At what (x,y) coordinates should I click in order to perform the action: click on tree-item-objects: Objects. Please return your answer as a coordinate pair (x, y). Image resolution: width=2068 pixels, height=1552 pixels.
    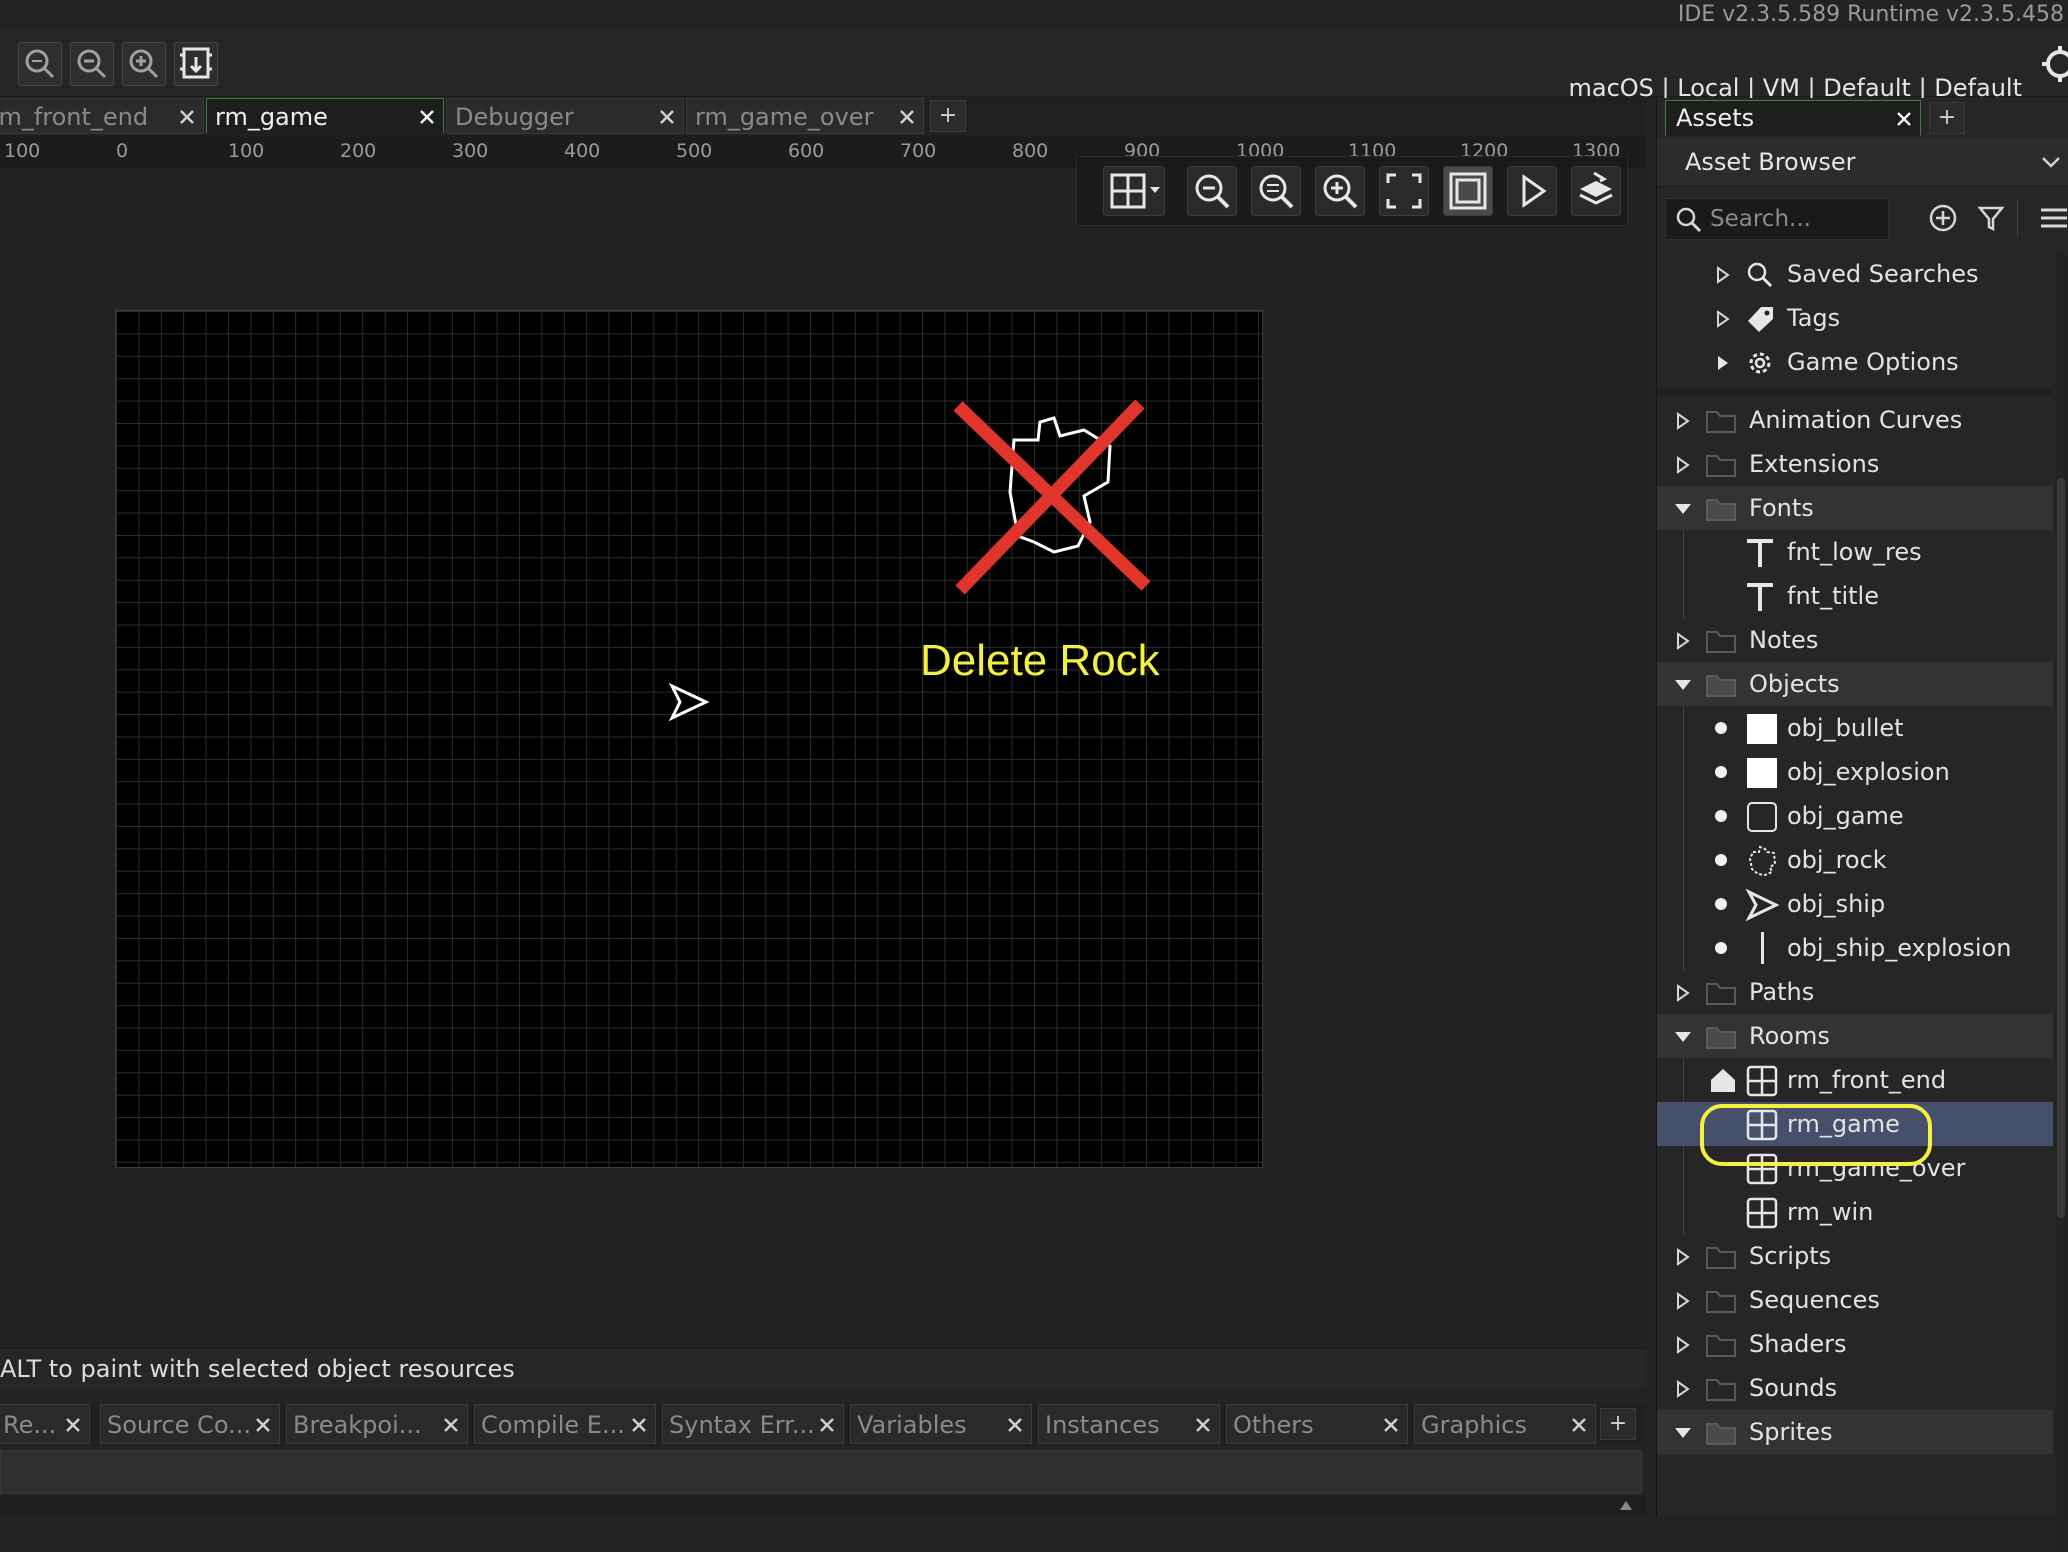
    Looking at the image, I should click on (1855, 684).